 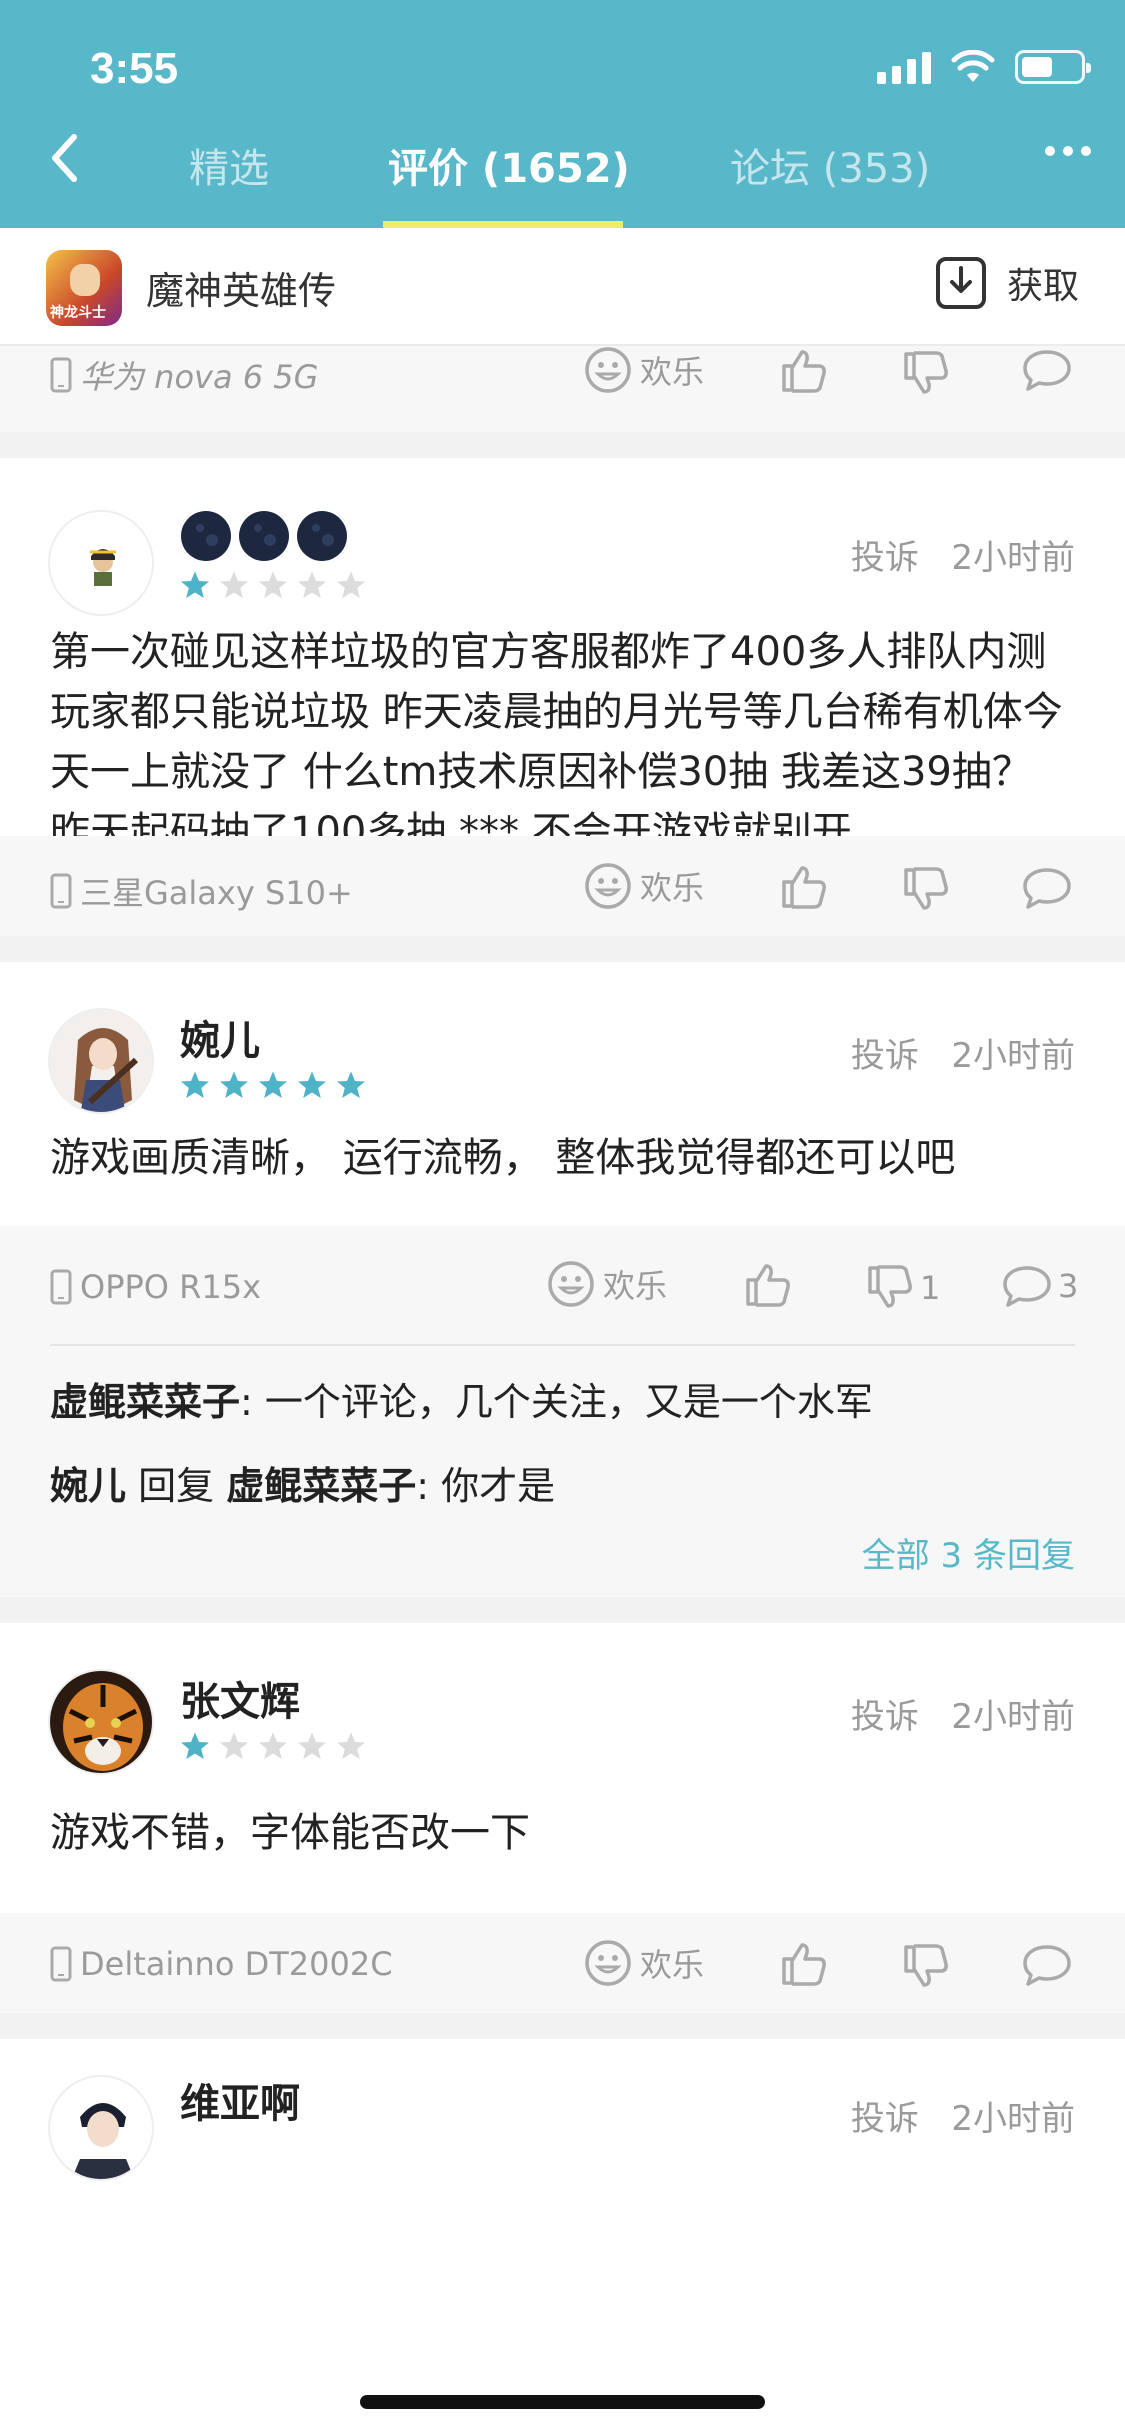 I want to click on tab-featured: 精选, so click(x=229, y=165).